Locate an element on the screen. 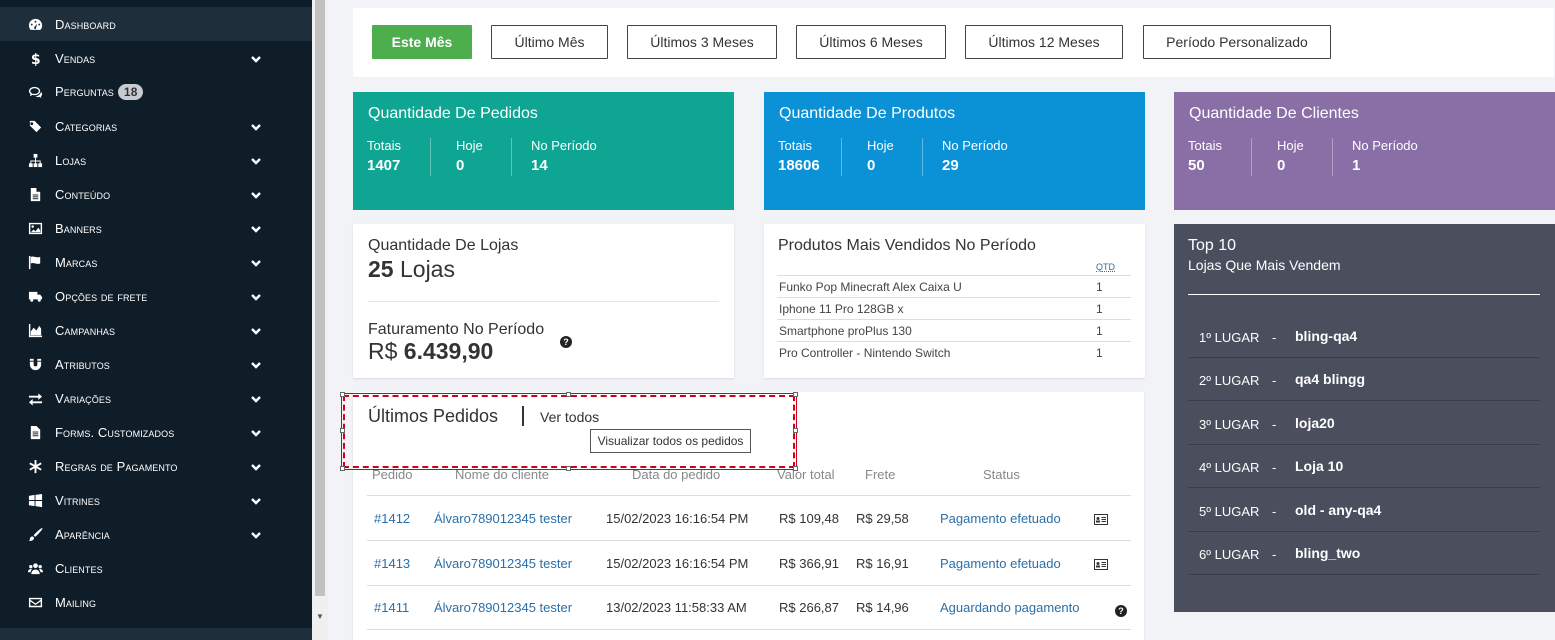 Image resolution: width=1555 pixels, height=640 pixels. sidebar-item-categorias: Categorias is located at coordinates (156, 126).